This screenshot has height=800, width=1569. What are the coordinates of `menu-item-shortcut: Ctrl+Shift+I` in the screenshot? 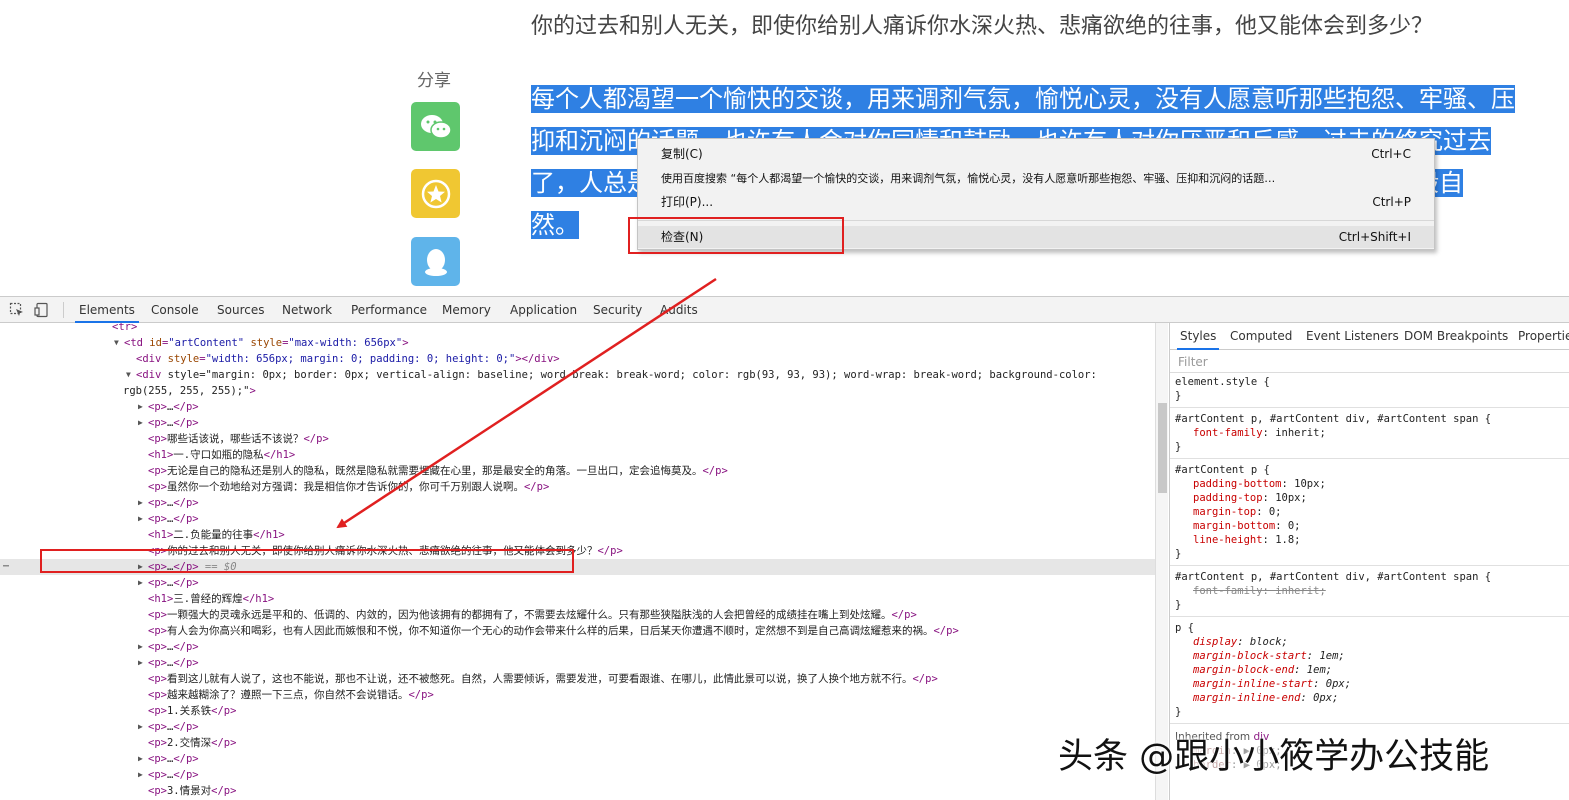 It's located at (1374, 237).